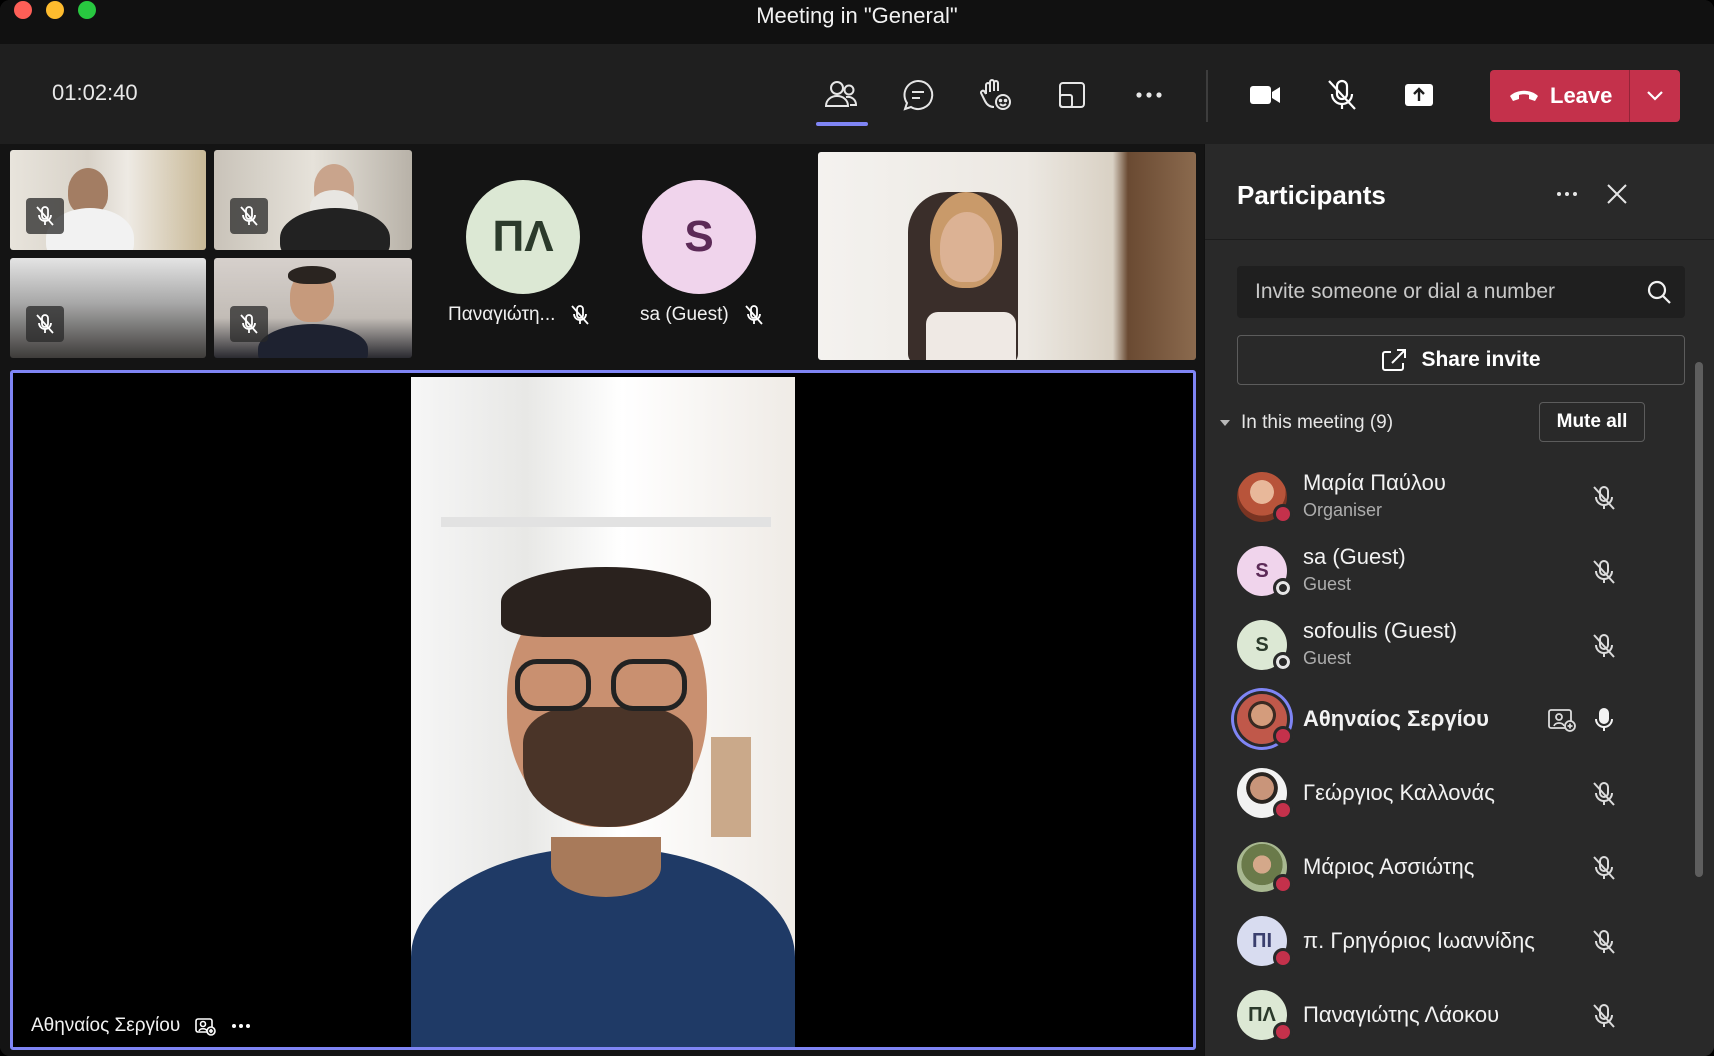  What do you see at coordinates (1592, 422) in the screenshot?
I see `mute-all-button: Mute all` at bounding box center [1592, 422].